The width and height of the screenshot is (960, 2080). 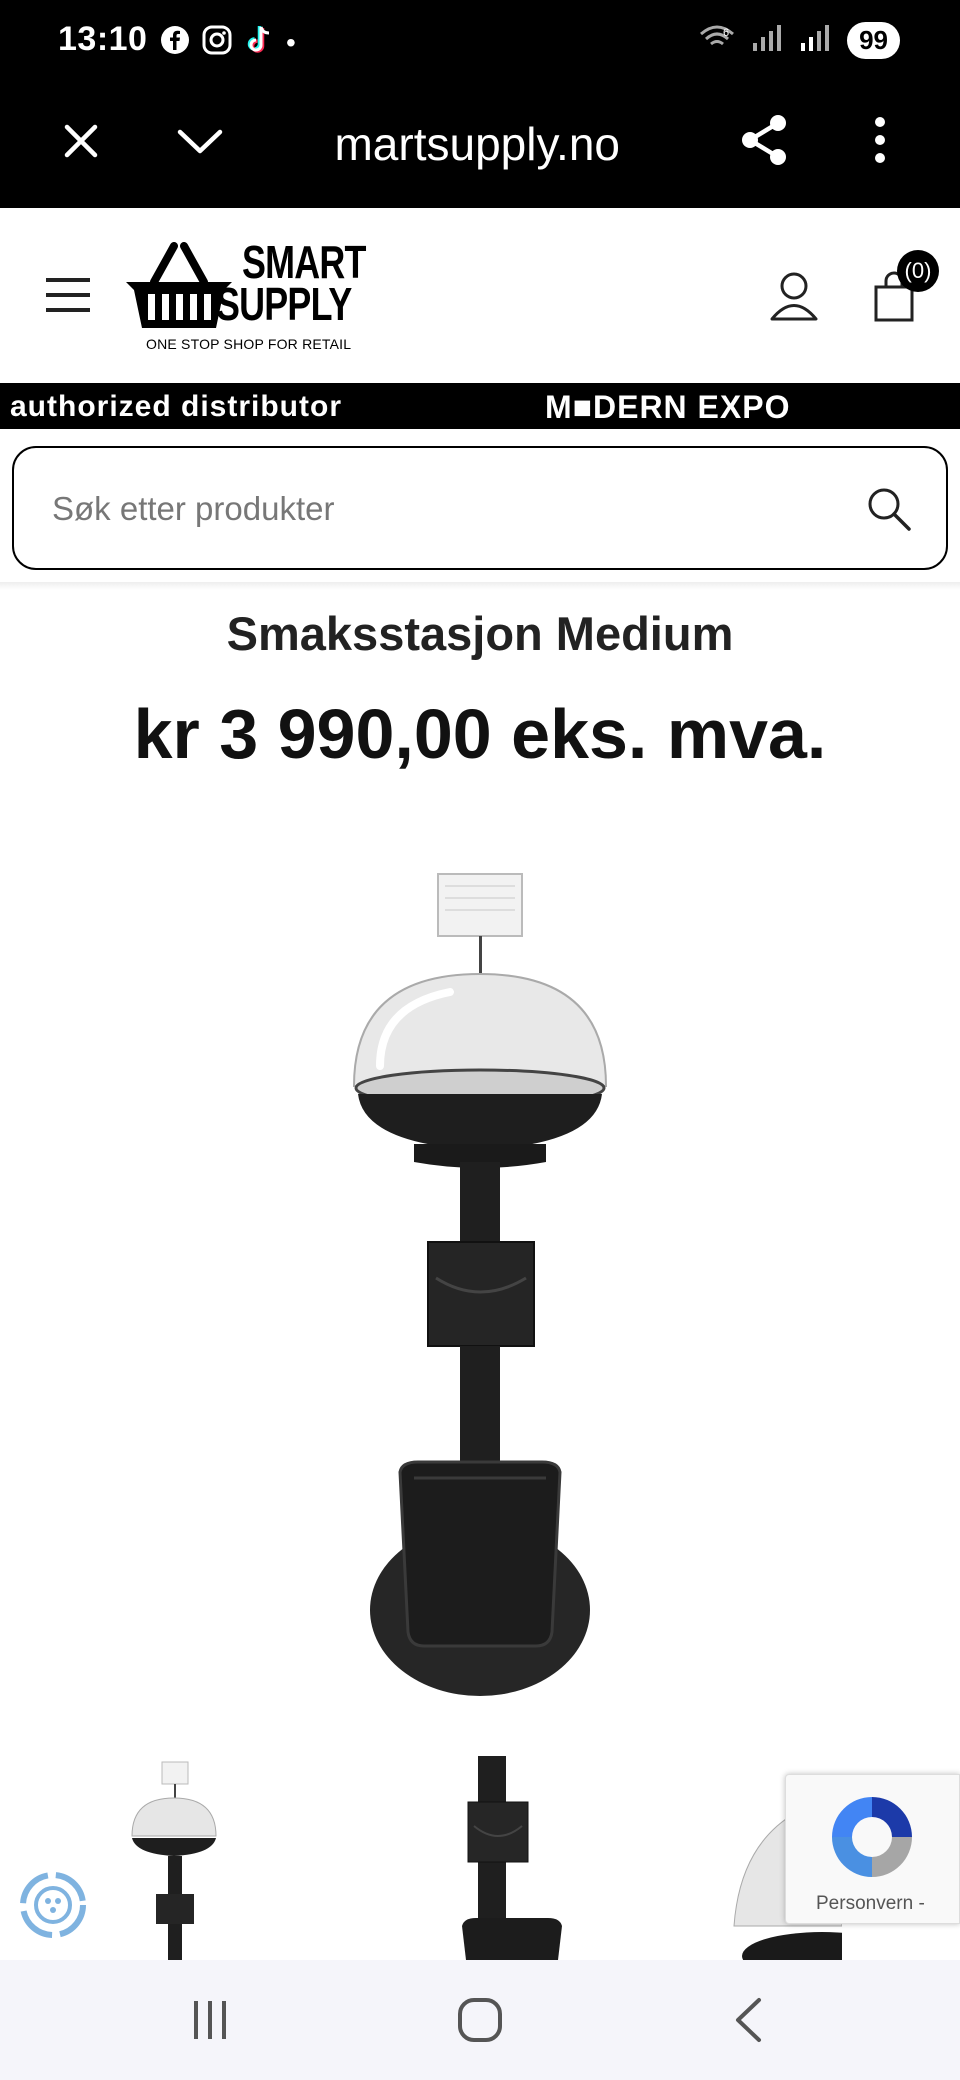 I want to click on recaptcha-badge: Personvern -, so click(x=872, y=1849).